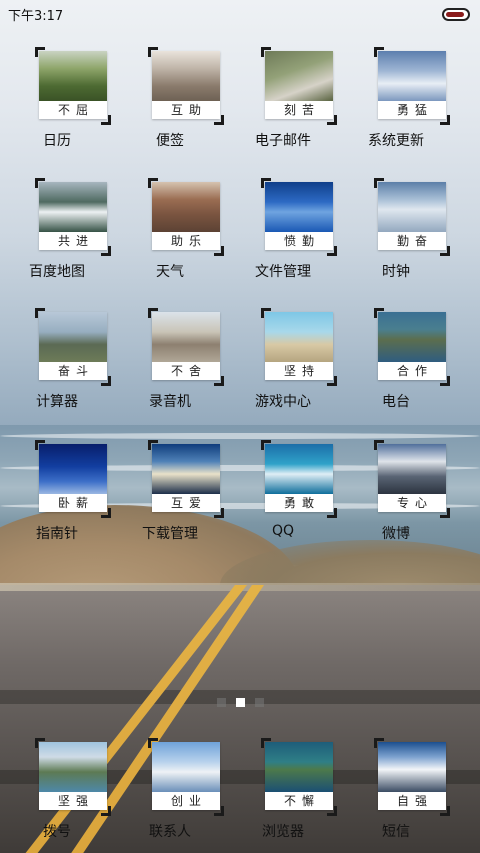  Describe the element at coordinates (301, 371) in the screenshot. I see `photo-caption: 坚持` at that location.